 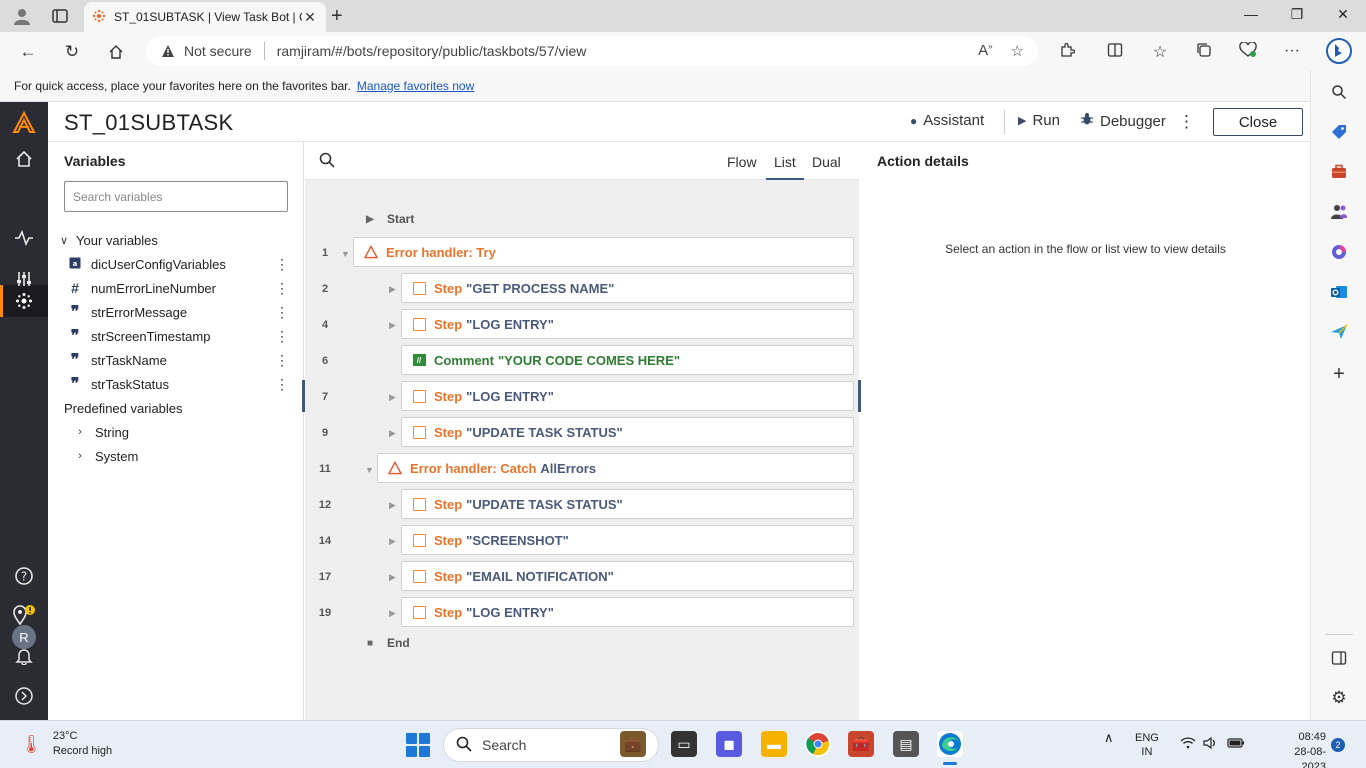 I want to click on notifications-bell-icon, so click(x=24, y=656).